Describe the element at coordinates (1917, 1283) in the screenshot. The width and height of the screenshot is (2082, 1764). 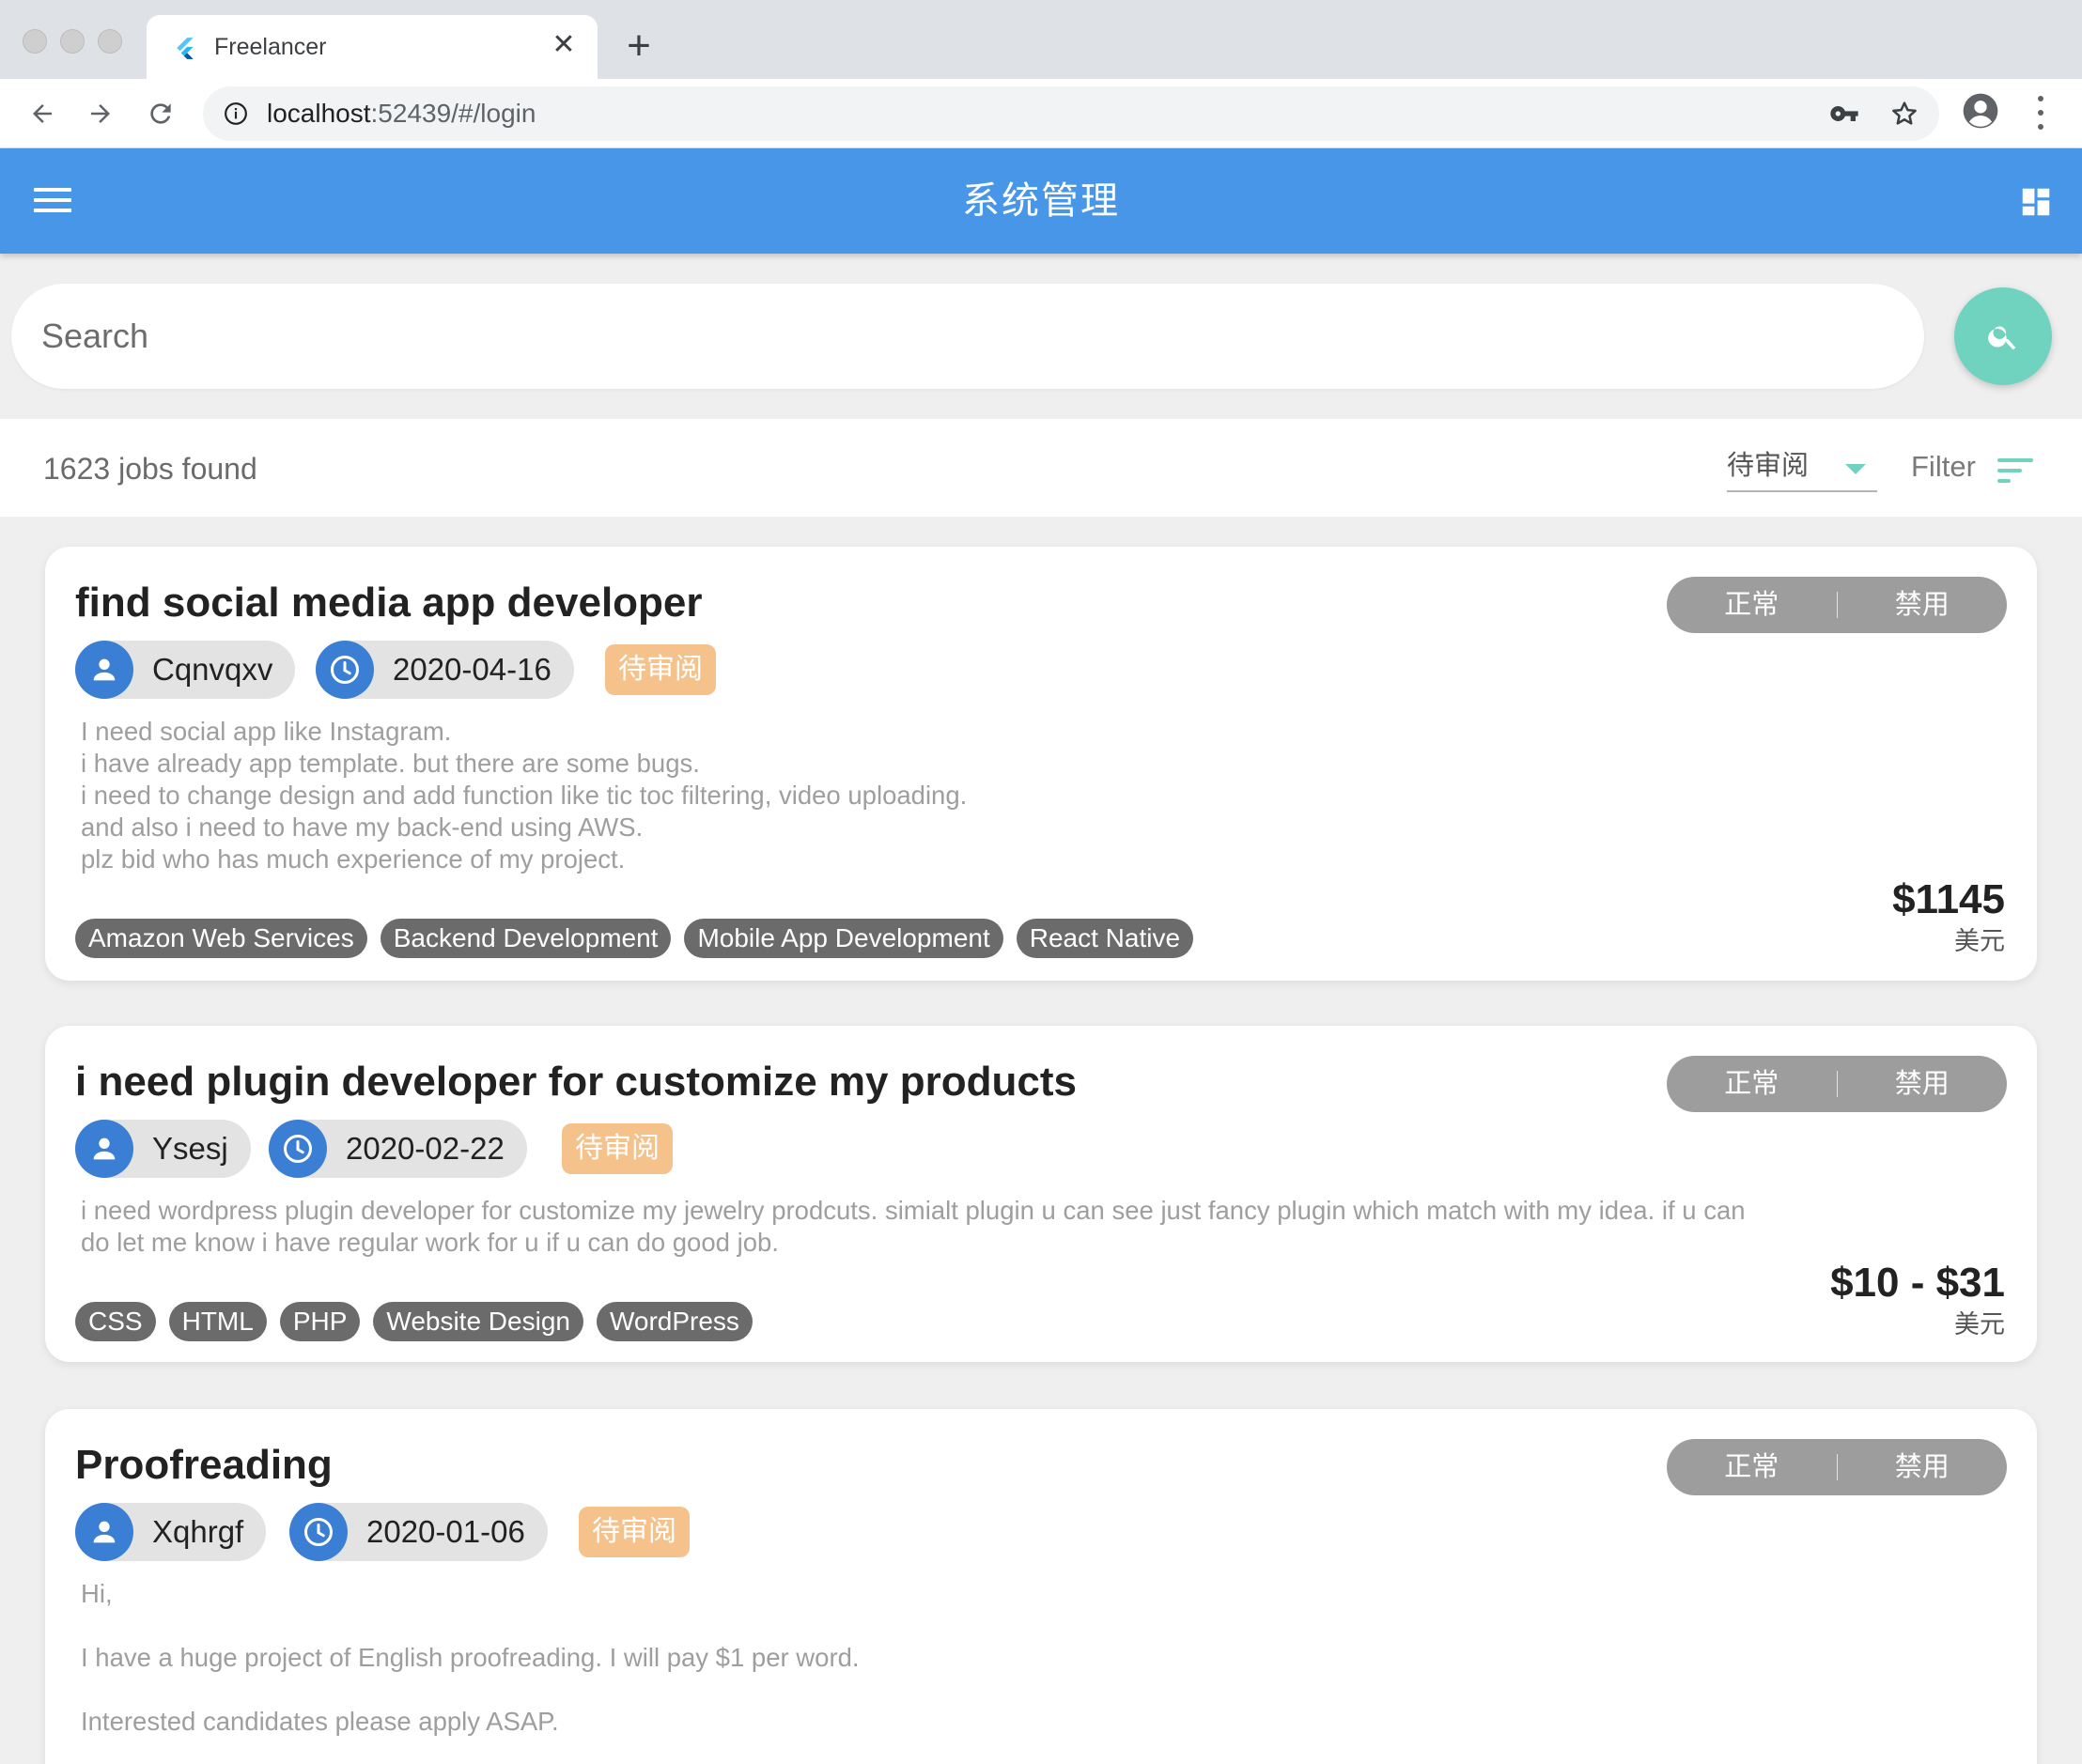
I see `job-price: $10 - $31` at that location.